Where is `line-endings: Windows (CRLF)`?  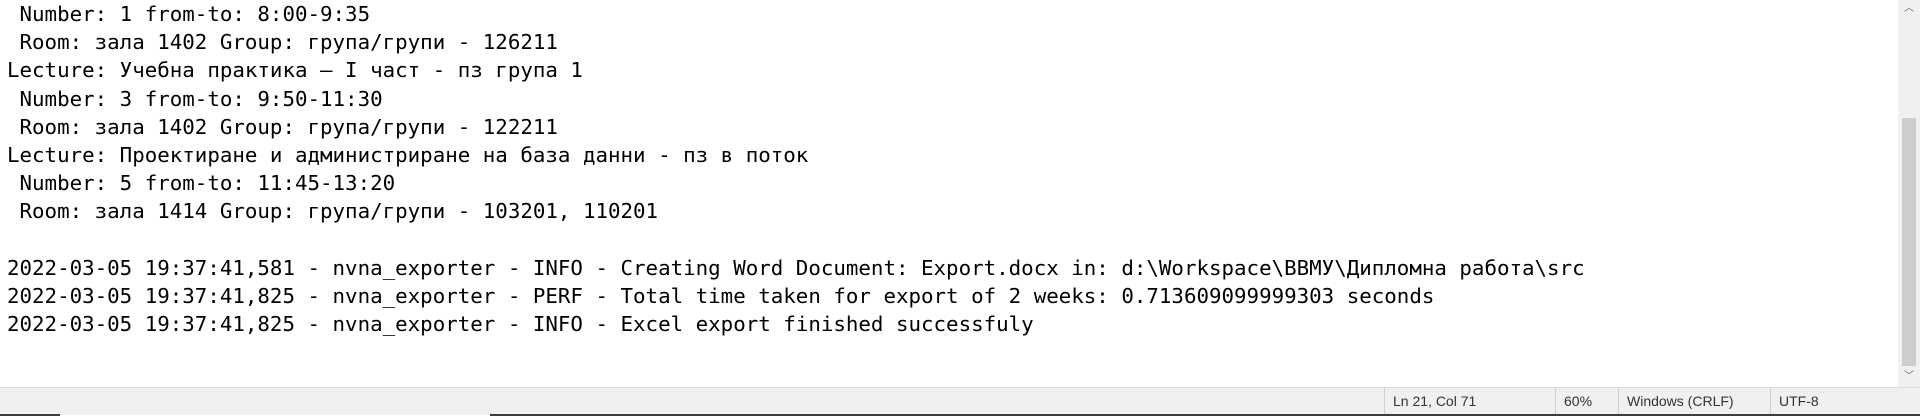 line-endings: Windows (CRLF) is located at coordinates (1696, 401).